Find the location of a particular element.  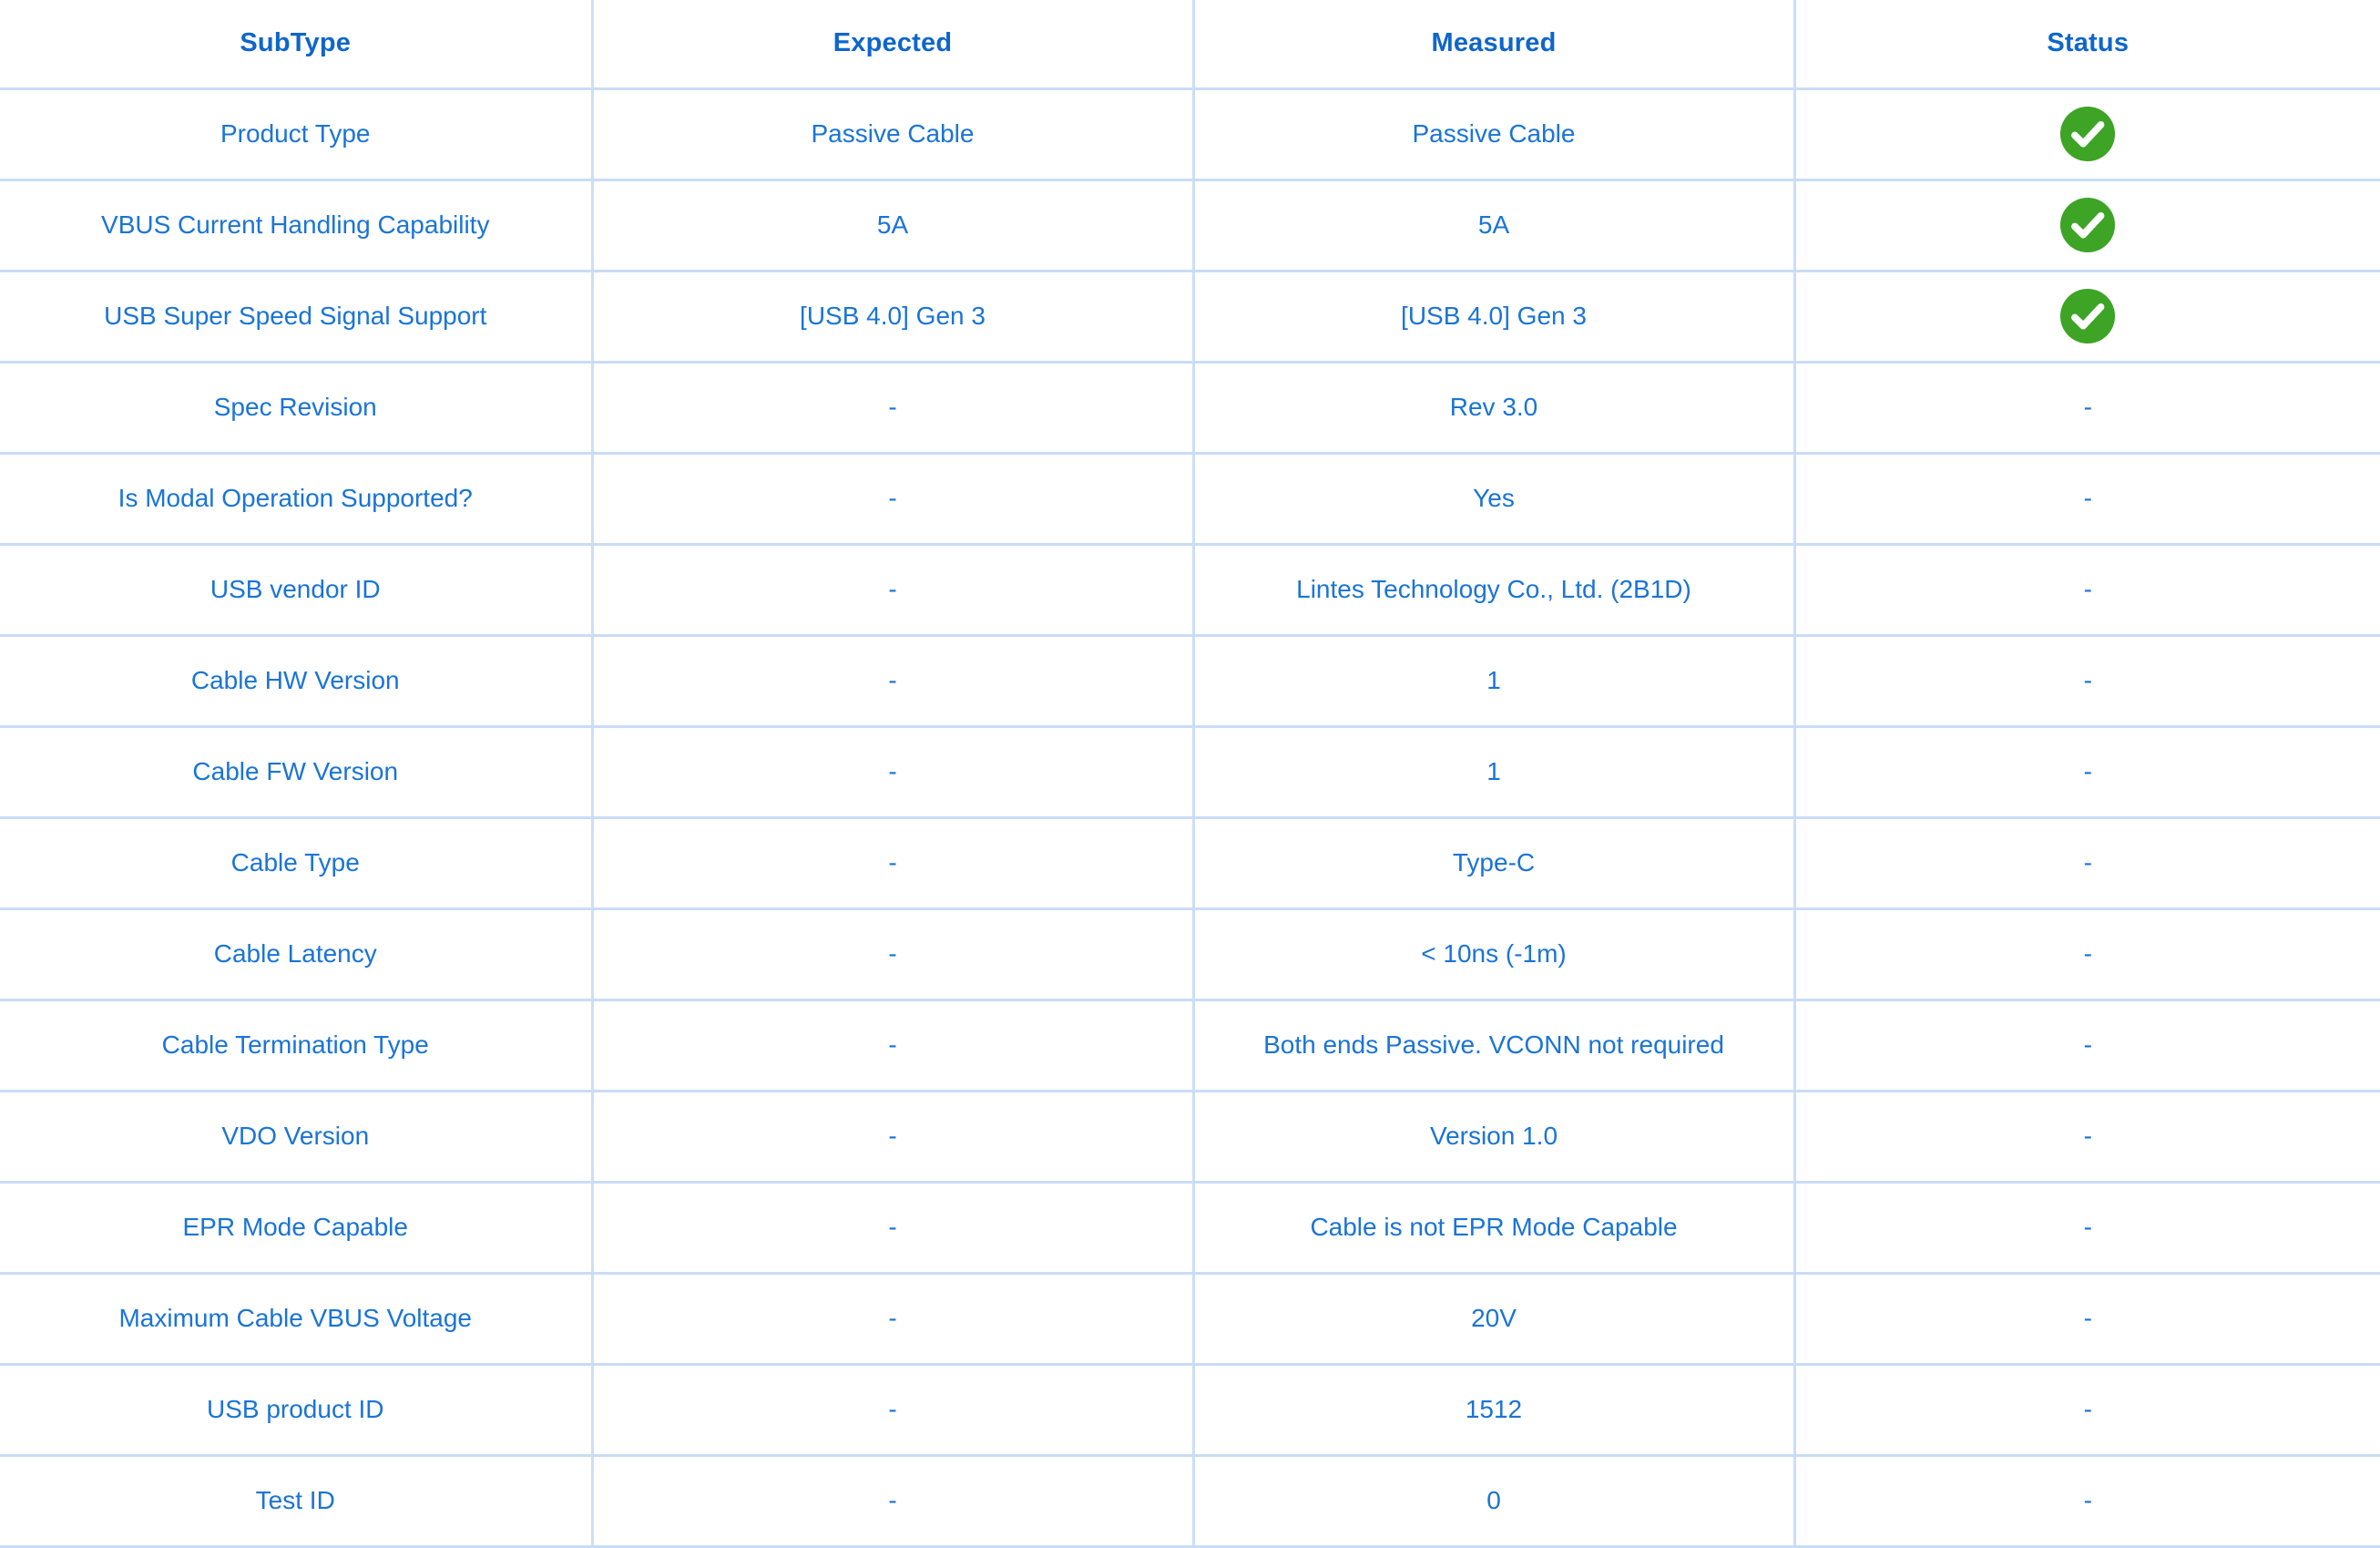

cell-measured: [USB 4.0] Gen 3 is located at coordinates (1494, 318).